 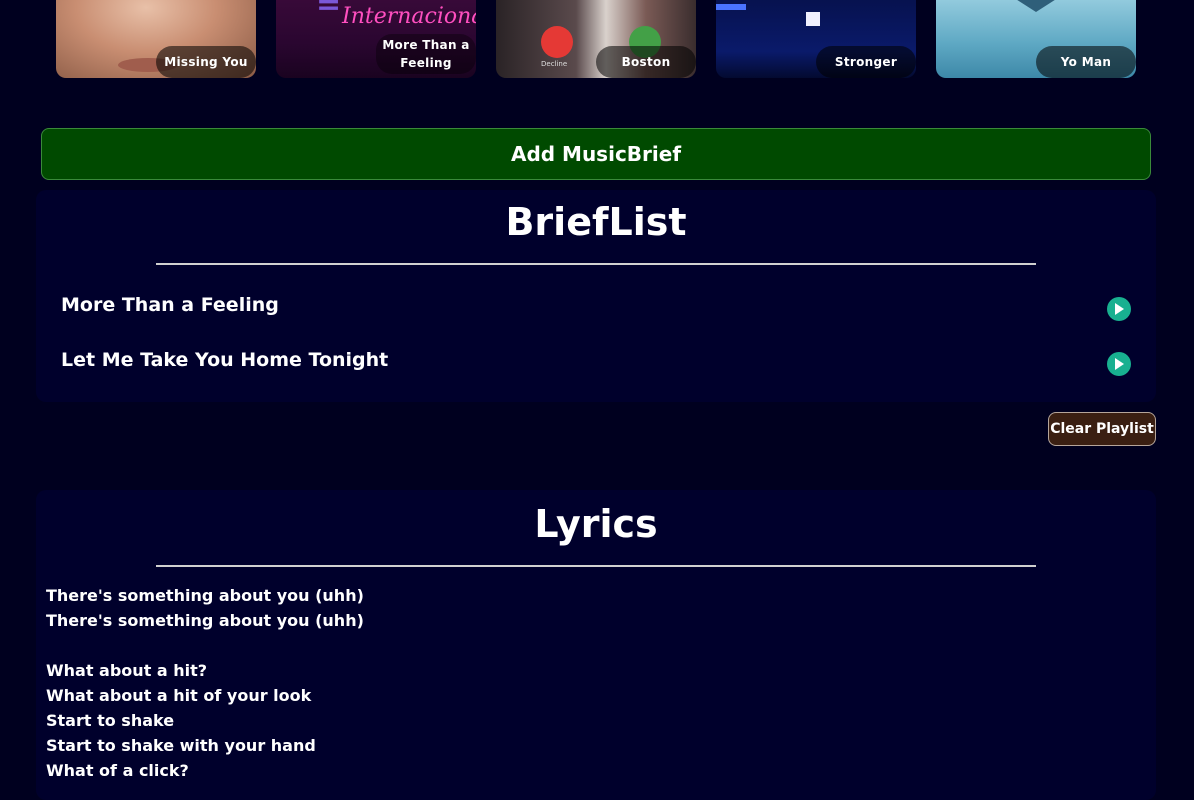 What do you see at coordinates (1036, 6) in the screenshot?
I see `album-art-shape` at bounding box center [1036, 6].